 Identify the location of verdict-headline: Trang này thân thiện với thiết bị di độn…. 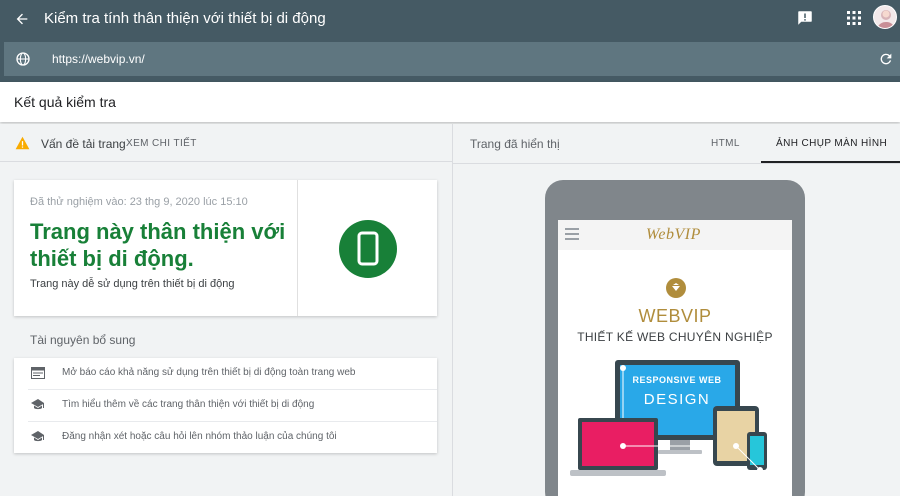
(158, 245).